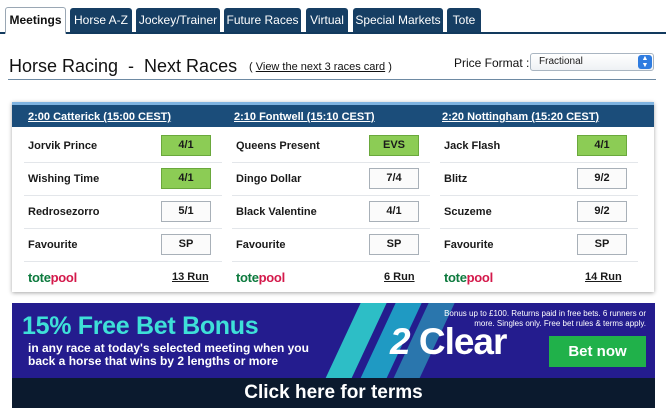  What do you see at coordinates (64, 179) in the screenshot?
I see `runner-name: Wishing Time` at bounding box center [64, 179].